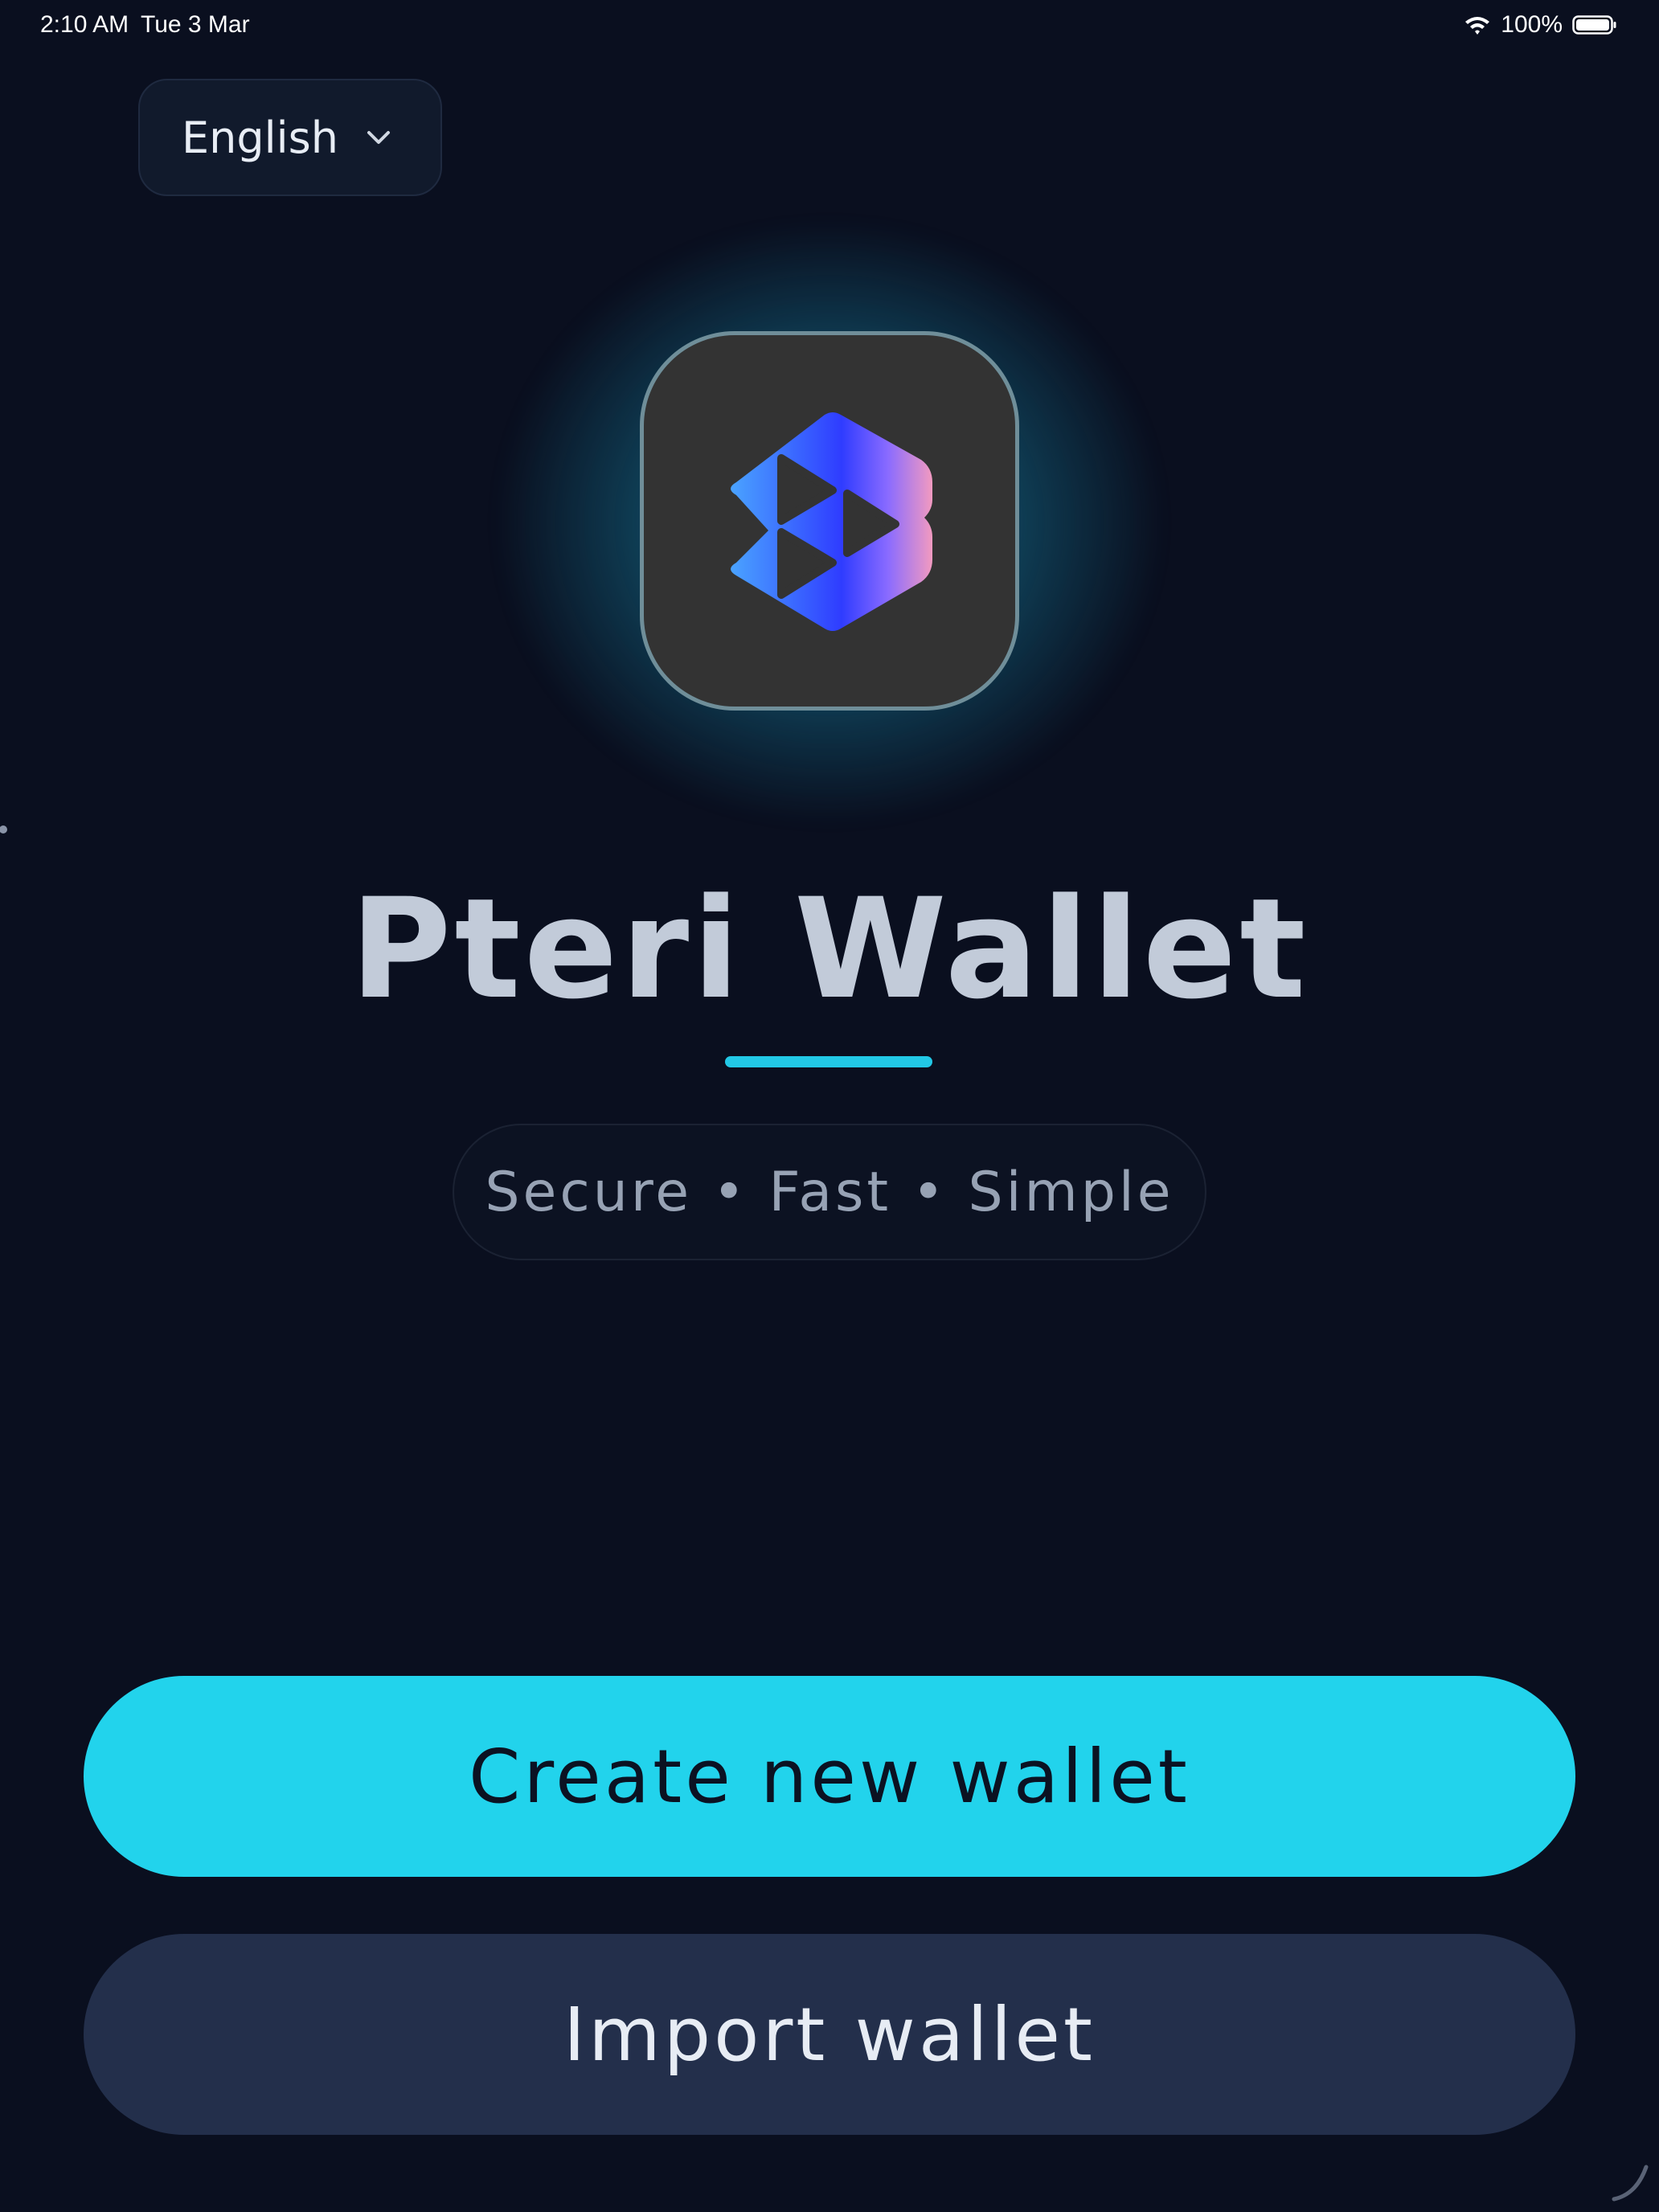 The width and height of the screenshot is (1659, 2212). What do you see at coordinates (1630, 2183) in the screenshot?
I see `resize-handle-icon` at bounding box center [1630, 2183].